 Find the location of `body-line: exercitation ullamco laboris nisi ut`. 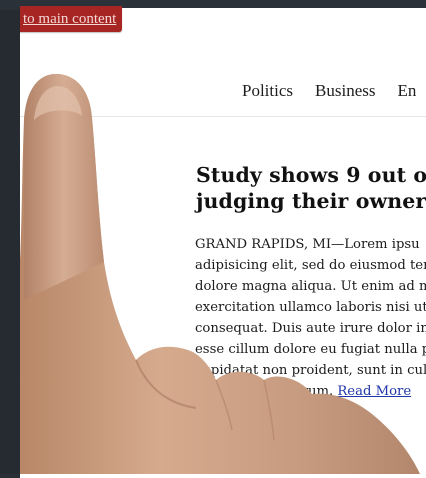

body-line: exercitation ullamco laboris nisi ut is located at coordinates (310, 307).